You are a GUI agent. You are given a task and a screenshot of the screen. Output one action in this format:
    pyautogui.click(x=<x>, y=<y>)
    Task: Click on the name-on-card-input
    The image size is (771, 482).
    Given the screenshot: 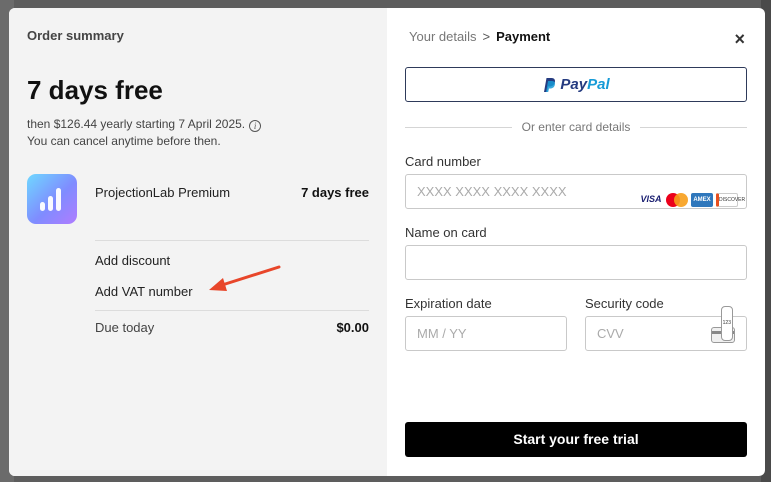 What is the action you would take?
    pyautogui.click(x=576, y=262)
    